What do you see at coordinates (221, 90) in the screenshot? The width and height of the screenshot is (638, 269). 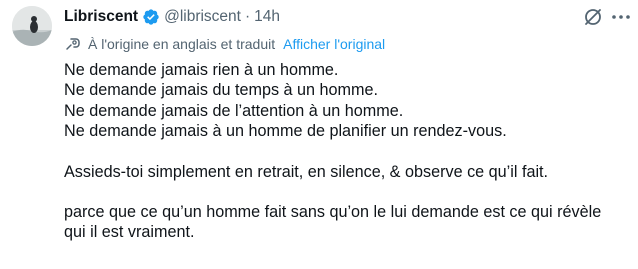 I see `tweet-line: Ne demande jamais du temps à un homme.` at bounding box center [221, 90].